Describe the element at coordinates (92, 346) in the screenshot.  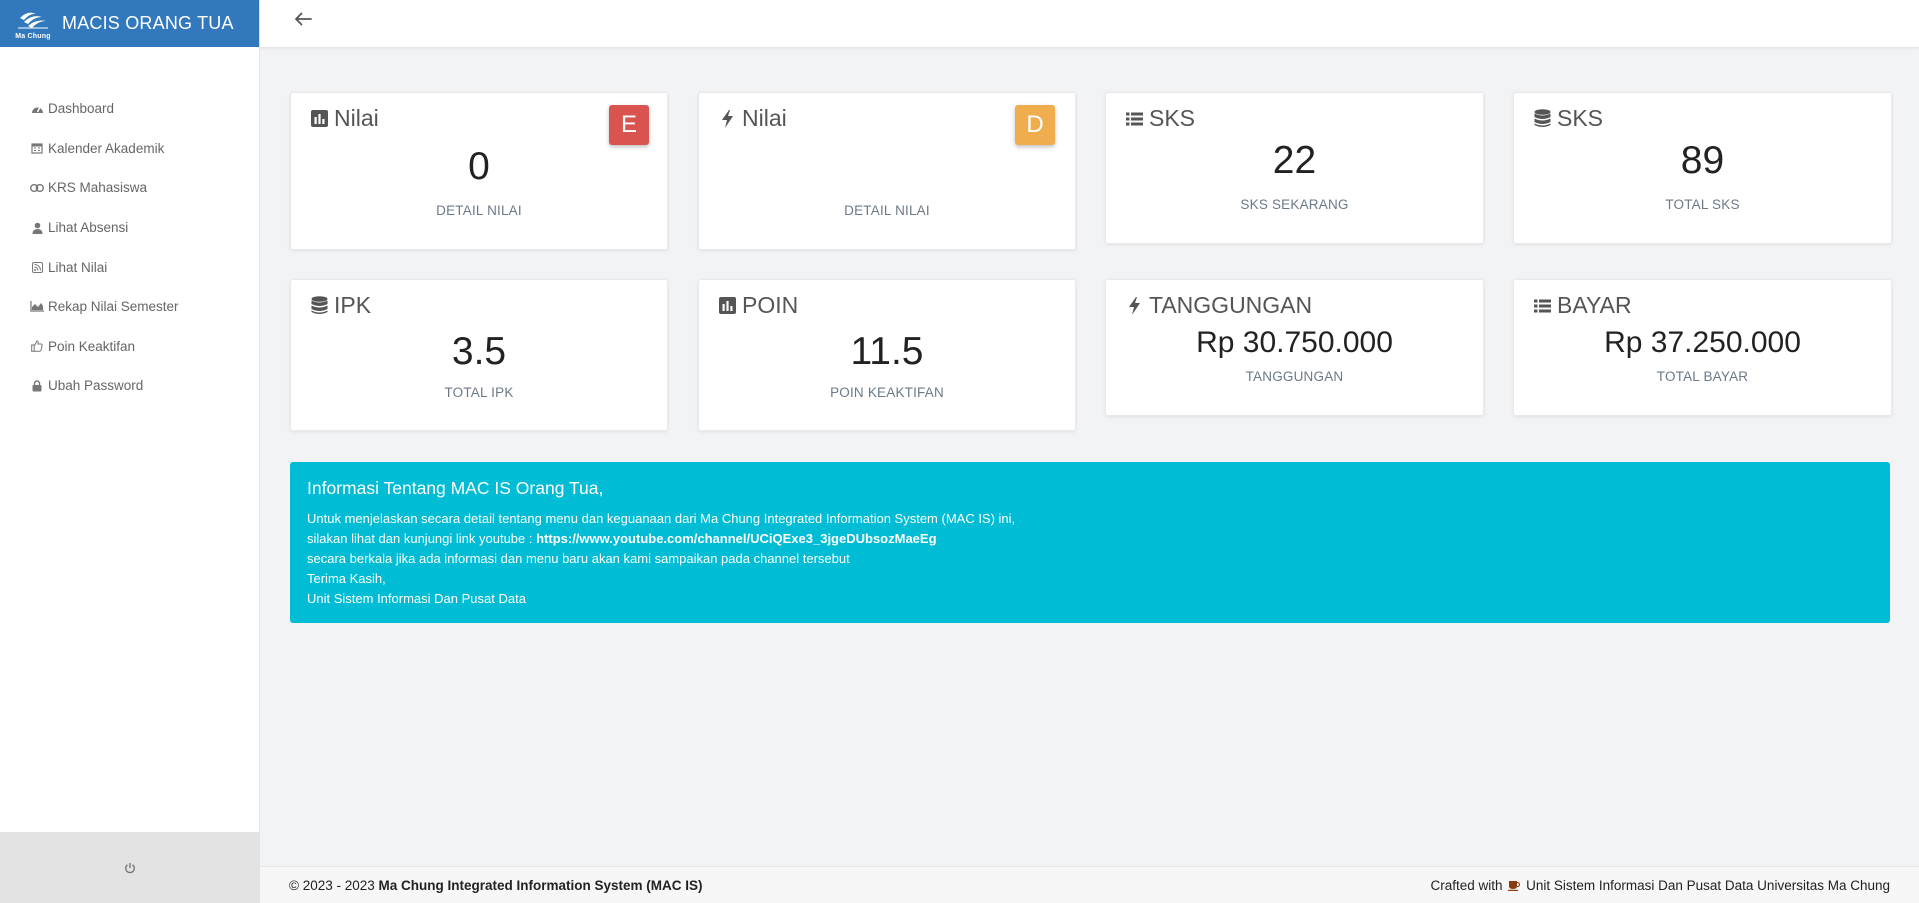
I see `sidebar-item-label: Poin Keaktifan` at that location.